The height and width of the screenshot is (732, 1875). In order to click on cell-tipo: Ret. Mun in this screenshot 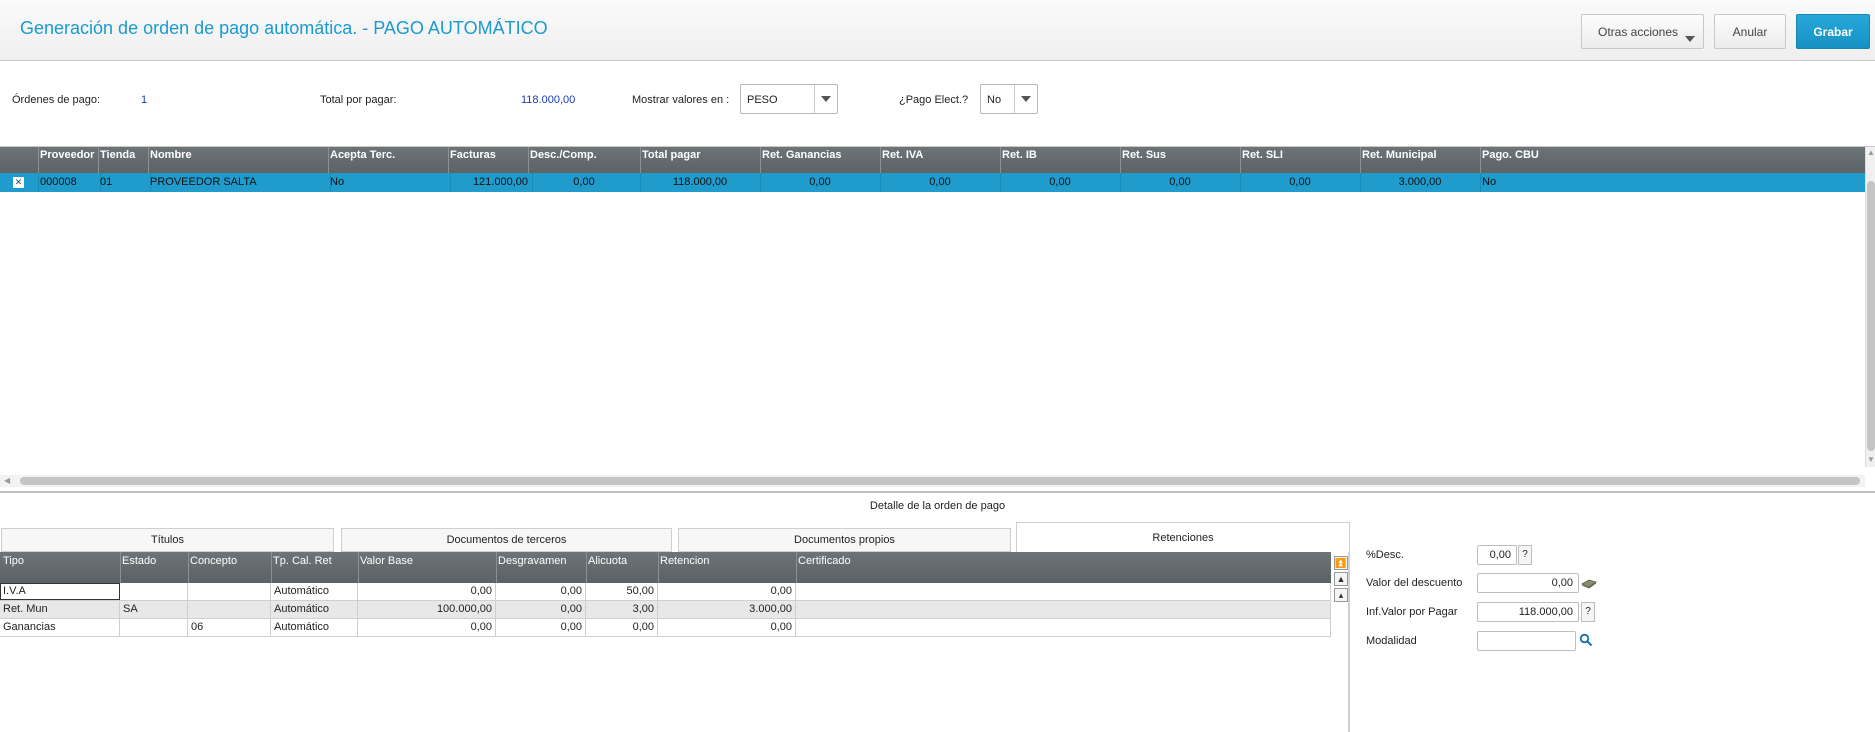, I will do `click(60, 609)`.